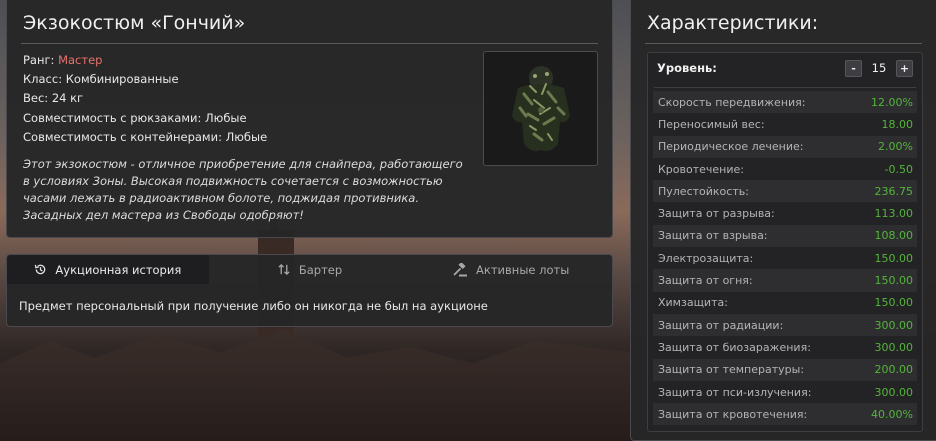 The height and width of the screenshot is (441, 936). Describe the element at coordinates (785, 303) in the screenshot. I see `stat-row: Химзащита: 150.00` at that location.